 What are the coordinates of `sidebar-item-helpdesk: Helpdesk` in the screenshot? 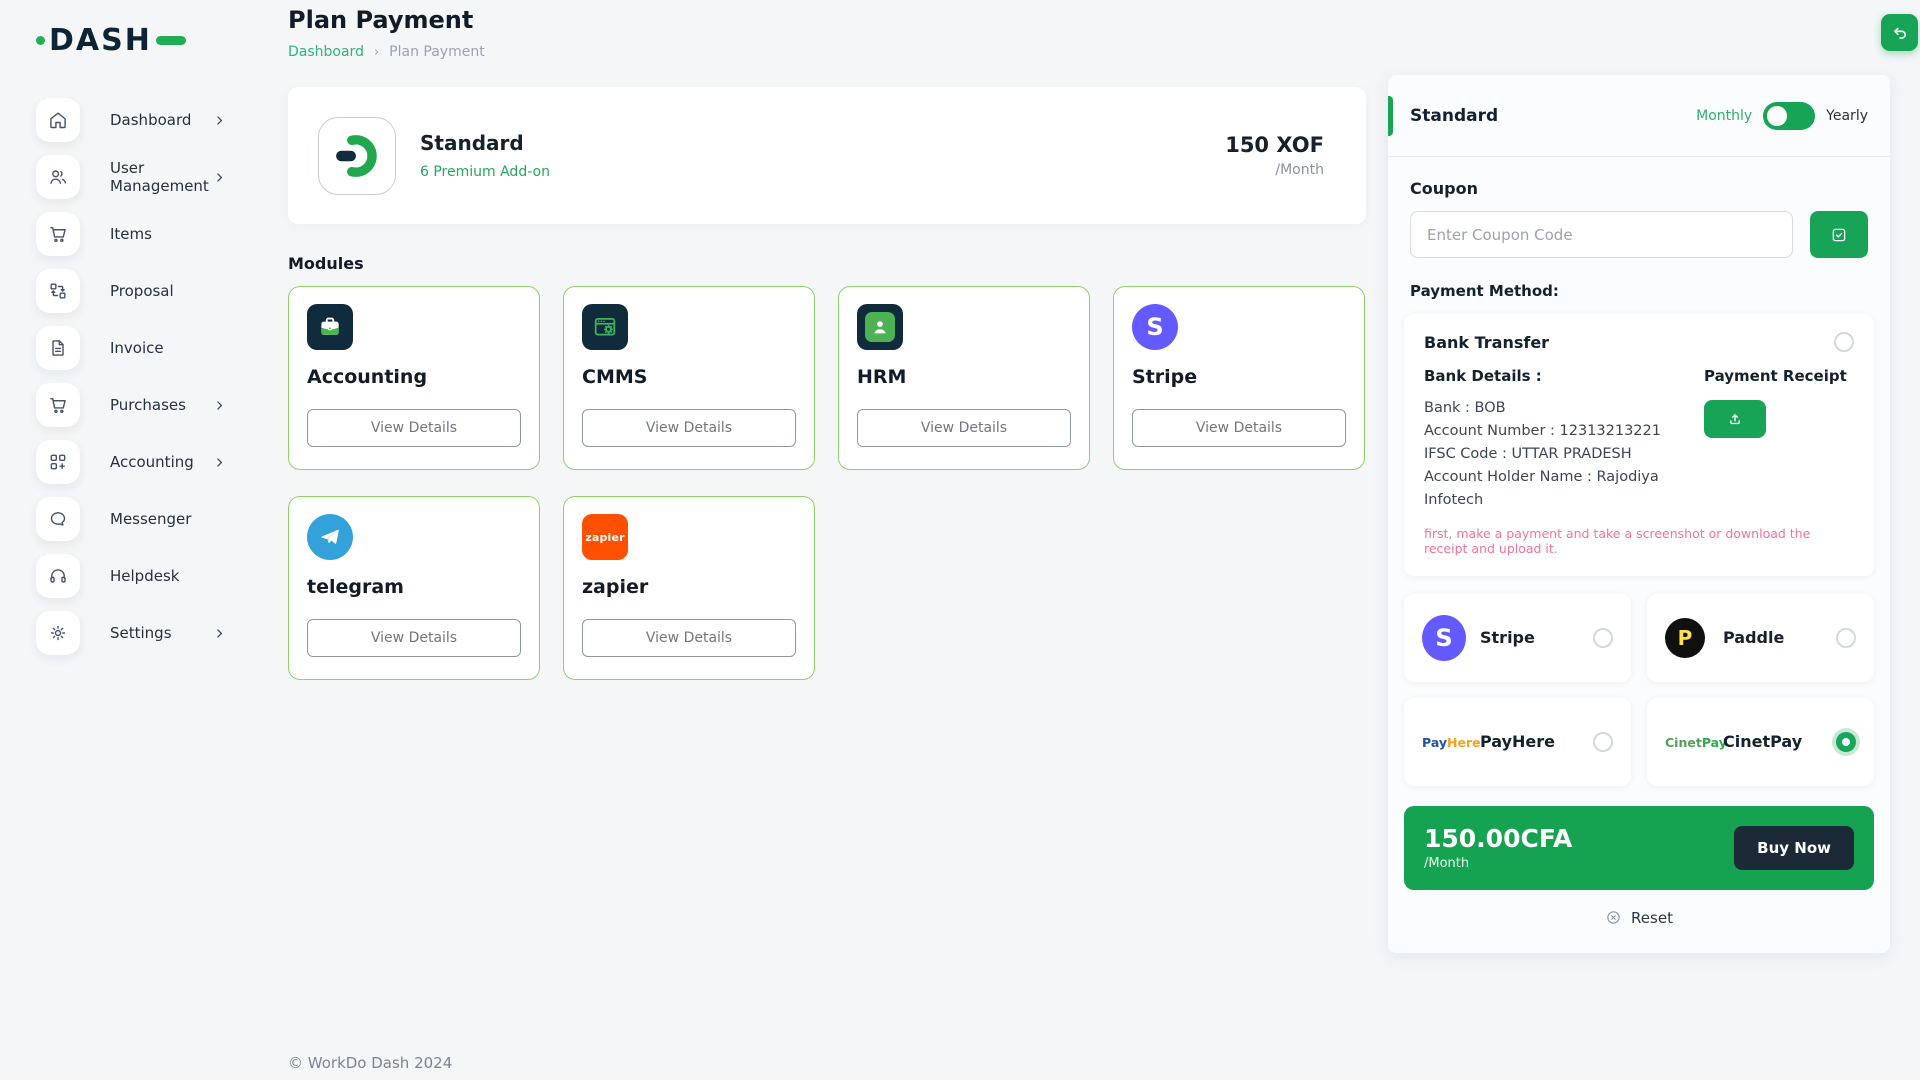 It's located at (149, 576).